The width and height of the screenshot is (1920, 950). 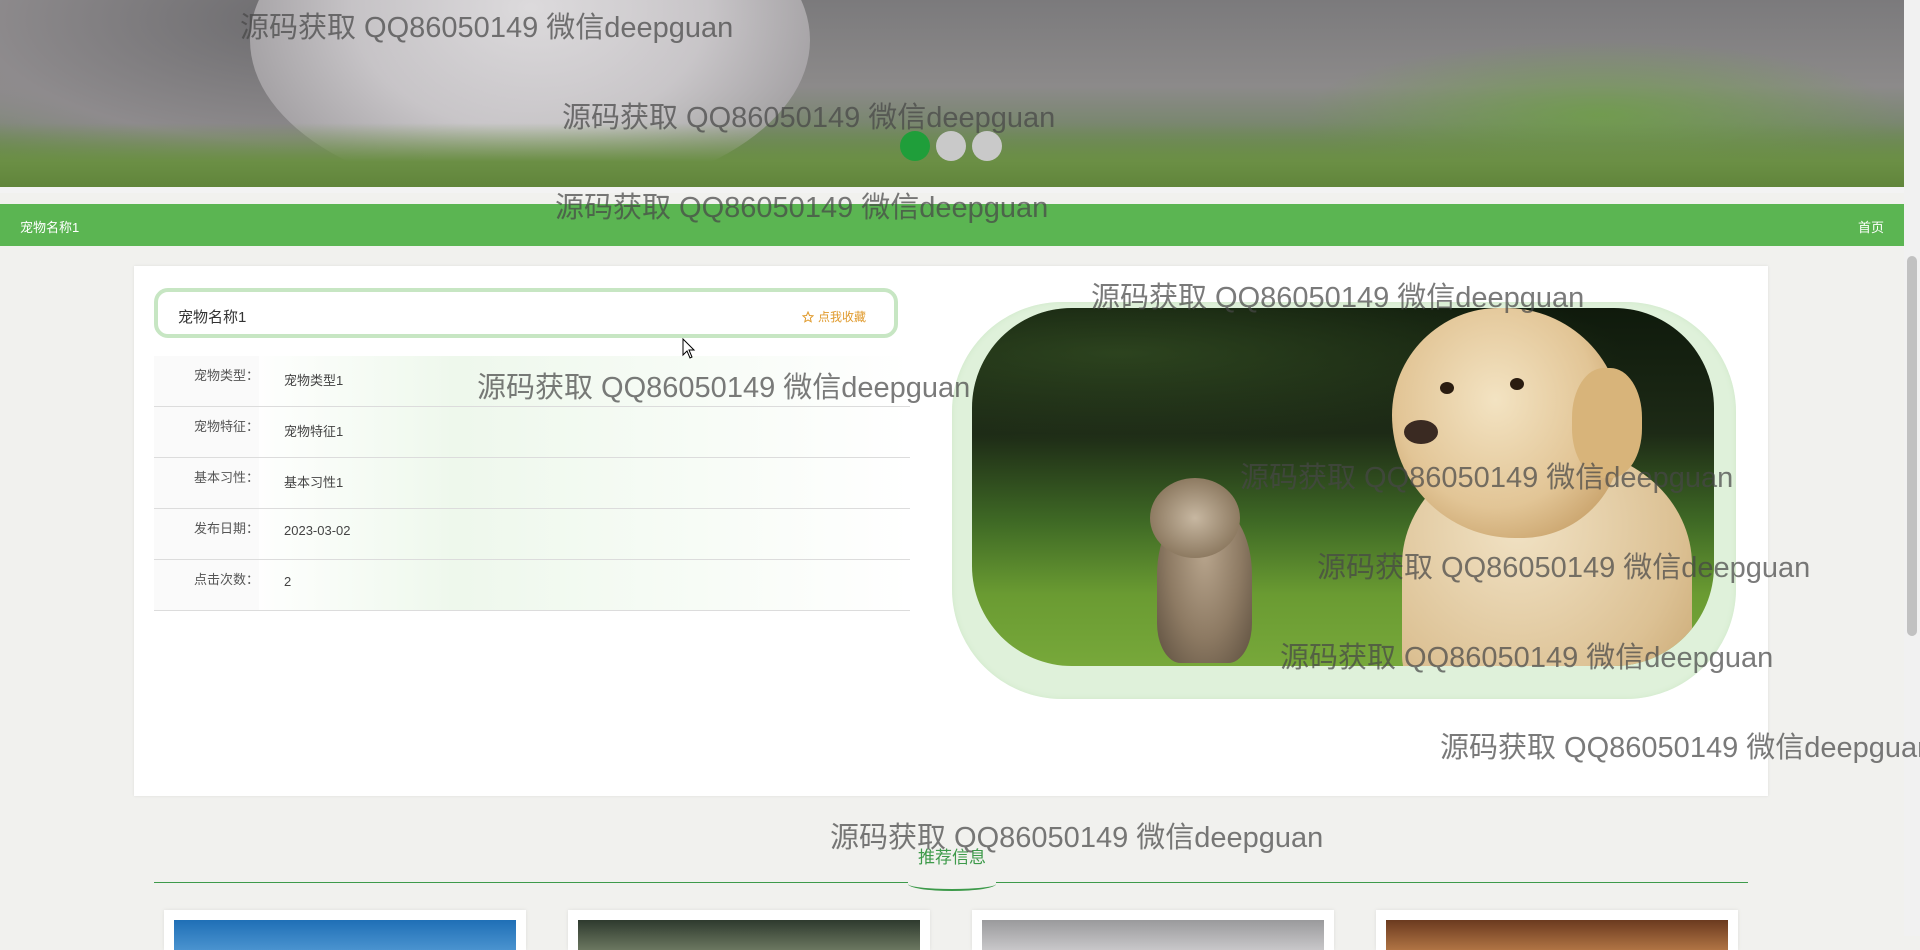 I want to click on field-value: 2, so click(x=288, y=581).